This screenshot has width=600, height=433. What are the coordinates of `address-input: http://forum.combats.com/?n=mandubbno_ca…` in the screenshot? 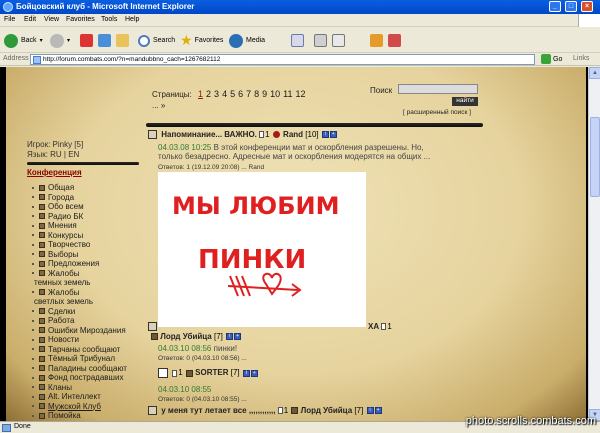 It's located at (282, 59).